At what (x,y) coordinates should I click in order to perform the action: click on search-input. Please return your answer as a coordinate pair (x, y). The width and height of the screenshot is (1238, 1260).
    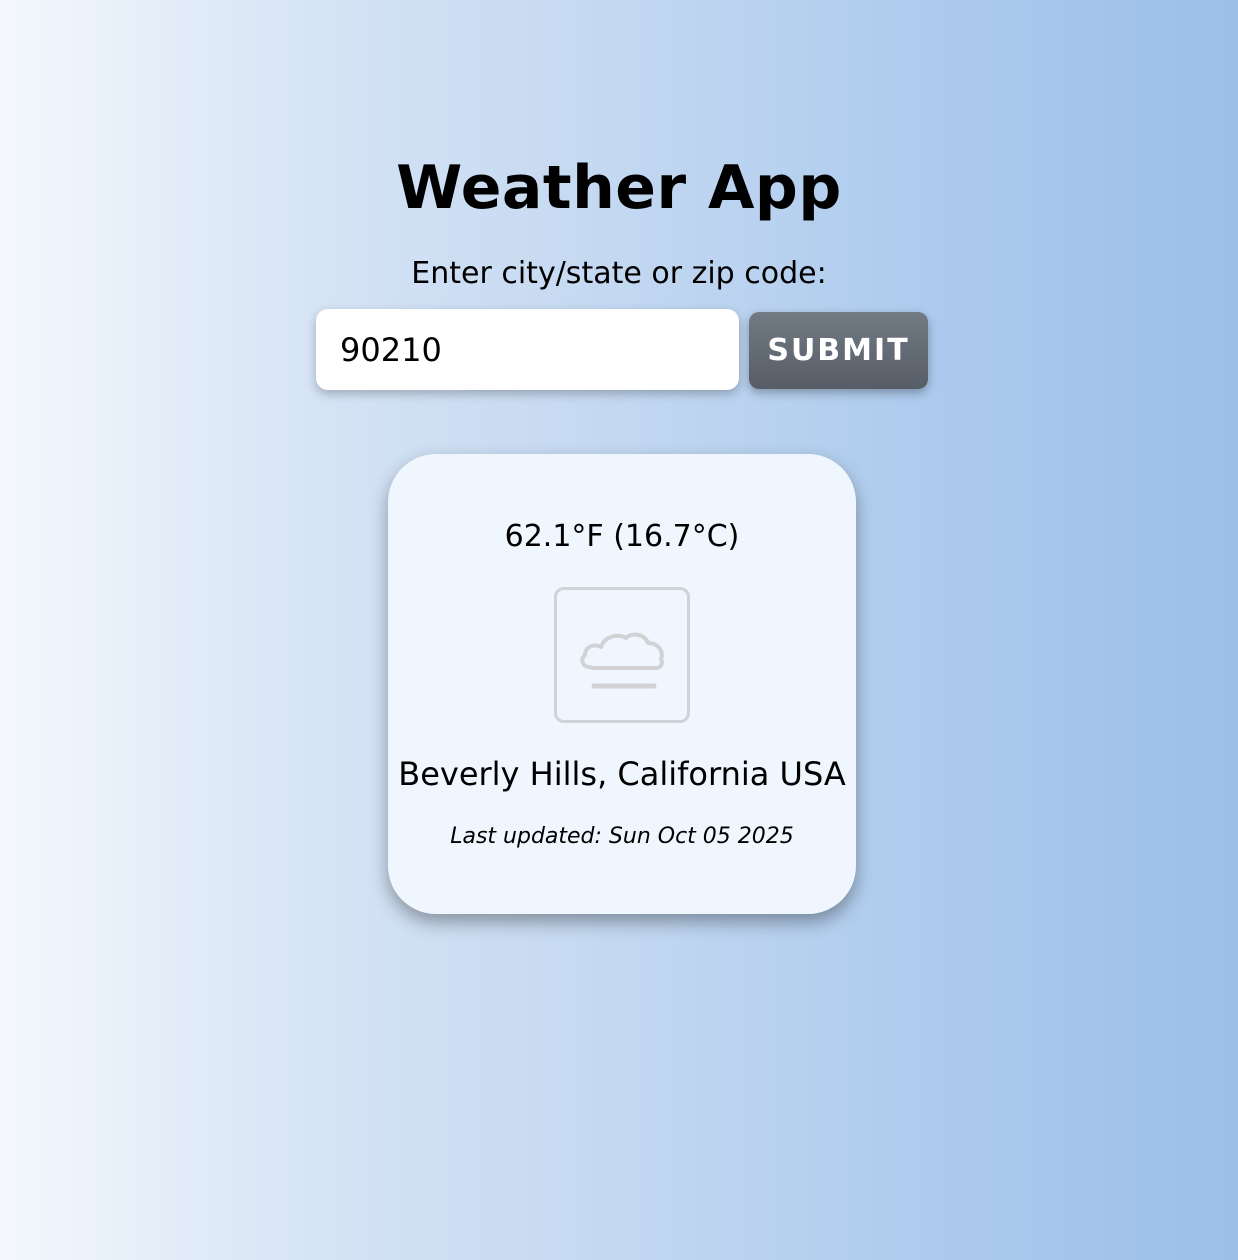
    Looking at the image, I should click on (527, 349).